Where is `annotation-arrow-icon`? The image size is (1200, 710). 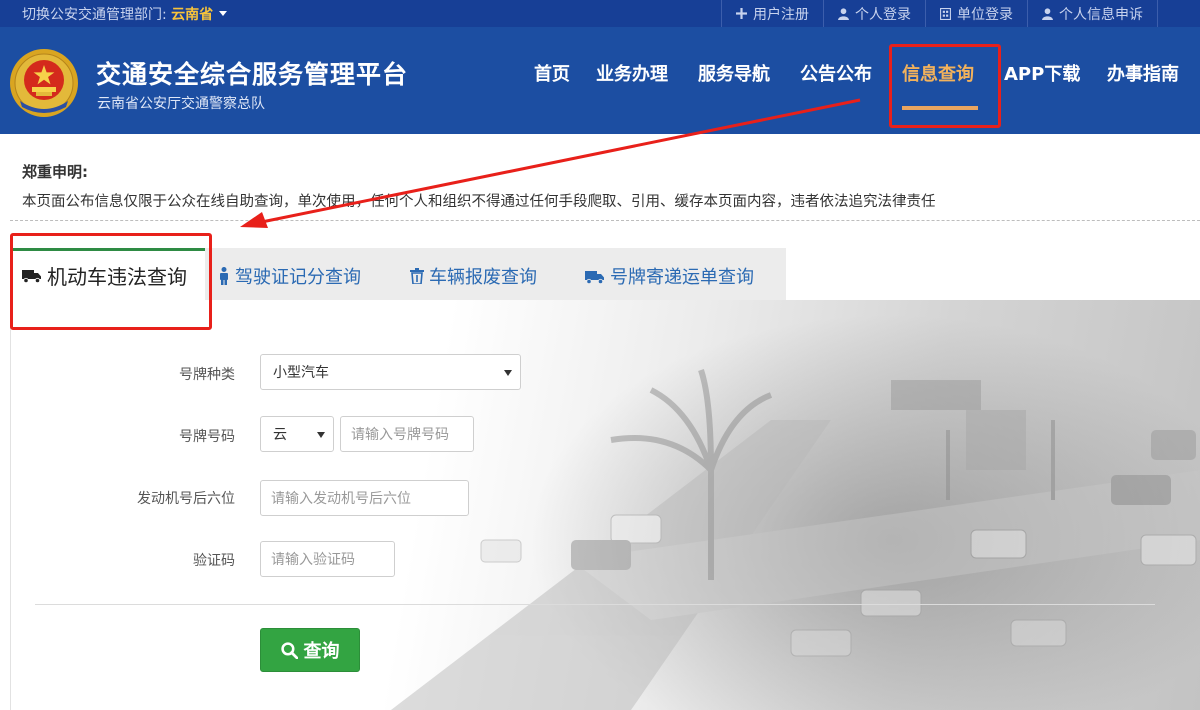
annotation-arrow-icon is located at coordinates (550, 163).